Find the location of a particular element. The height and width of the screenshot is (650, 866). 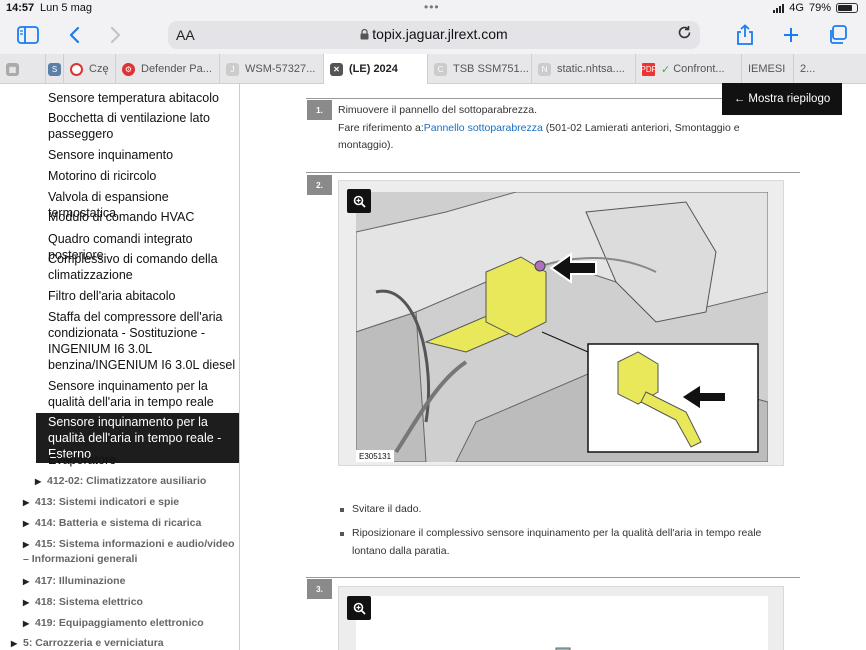

close-tab-icon: ✕ is located at coordinates (336, 69).